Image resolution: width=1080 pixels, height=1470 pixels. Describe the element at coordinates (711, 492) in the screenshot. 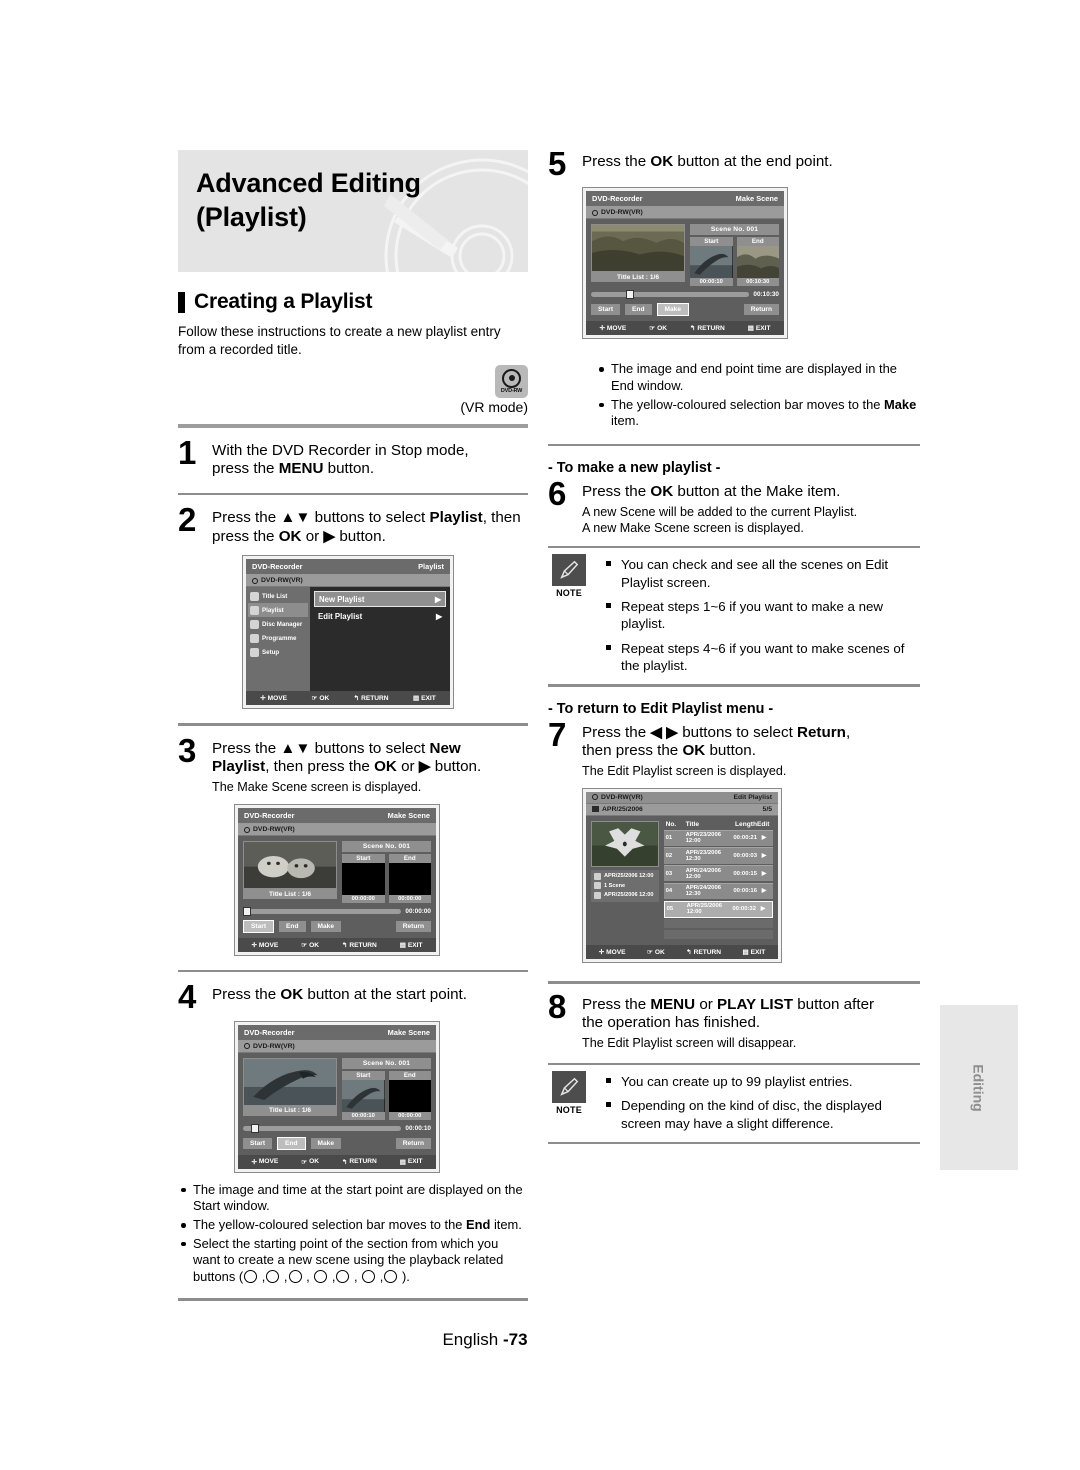

I see `step-6-text: Press the OK button at the Make item.` at that location.